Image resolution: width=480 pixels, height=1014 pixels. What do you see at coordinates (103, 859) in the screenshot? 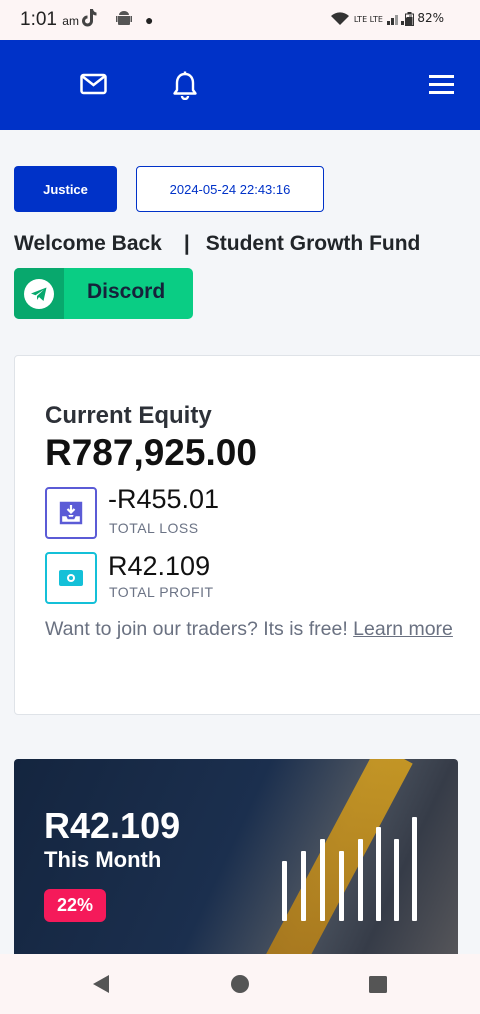
I see `month-label: This Month` at bounding box center [103, 859].